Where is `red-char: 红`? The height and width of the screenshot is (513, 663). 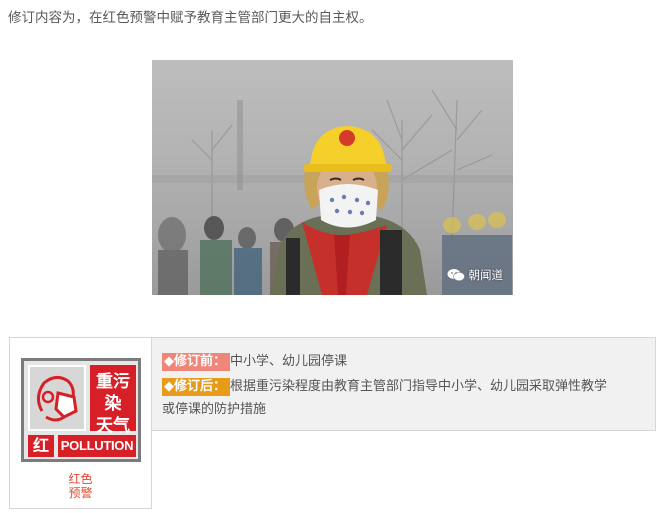
red-char: 红 is located at coordinates (41, 446).